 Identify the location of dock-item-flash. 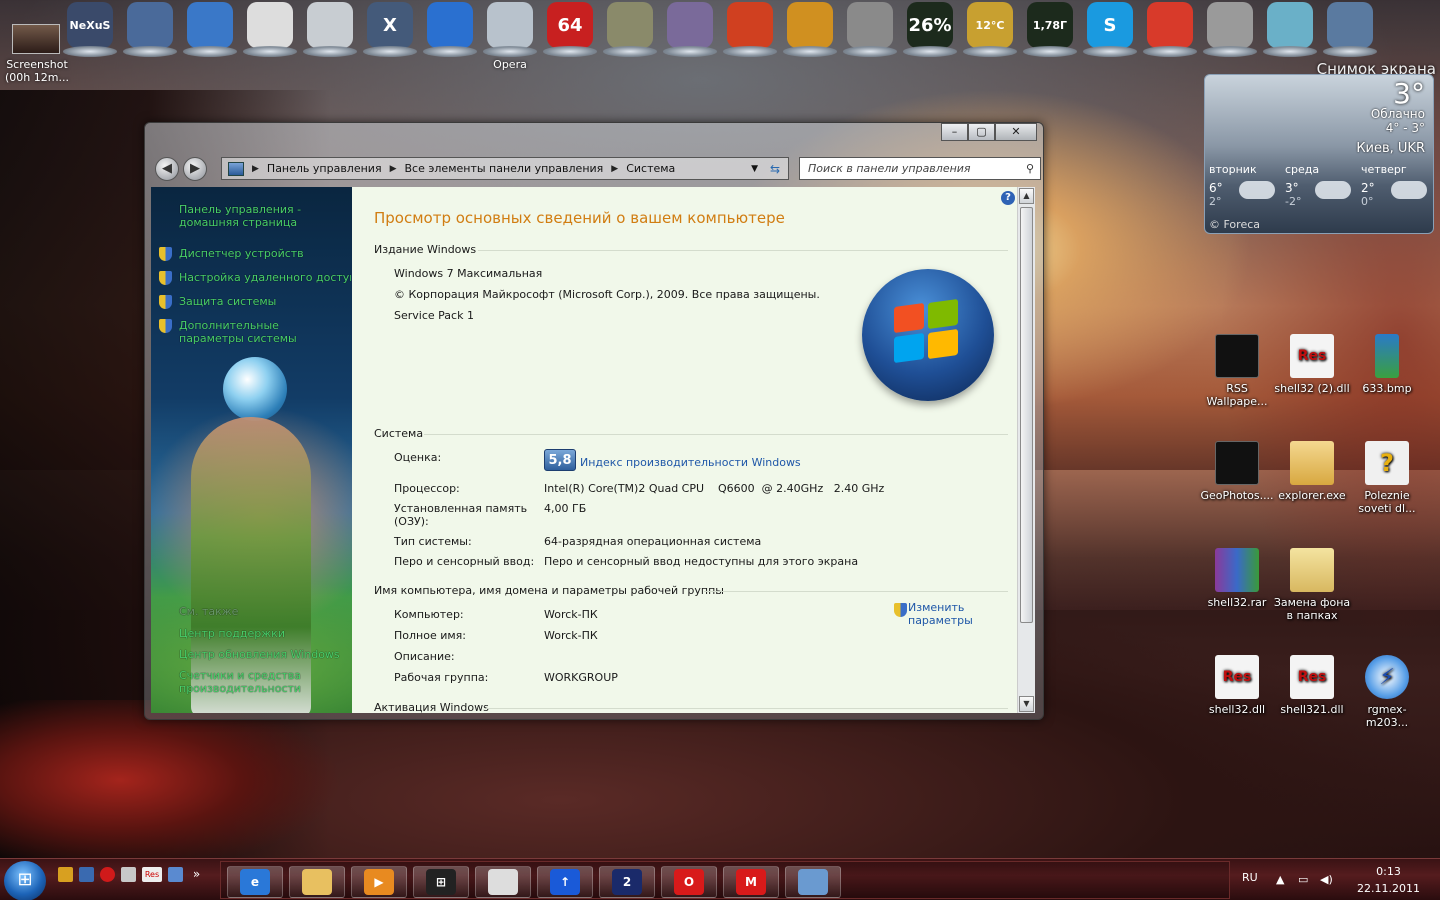
(450, 30).